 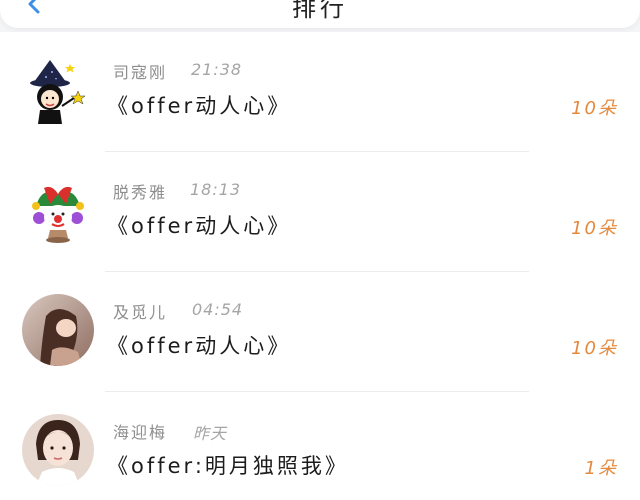 I want to click on item-title: 《offer:明月独照我》, so click(x=228, y=466).